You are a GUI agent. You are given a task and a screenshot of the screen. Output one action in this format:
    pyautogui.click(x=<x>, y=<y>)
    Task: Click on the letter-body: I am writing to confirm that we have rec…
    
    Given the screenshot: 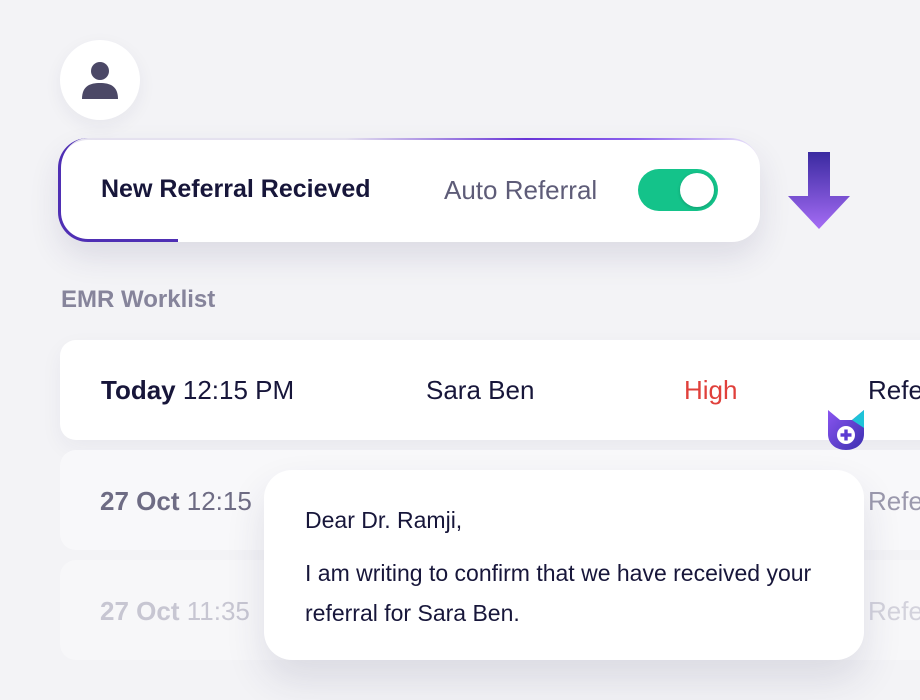 What is the action you would take?
    pyautogui.click(x=558, y=593)
    